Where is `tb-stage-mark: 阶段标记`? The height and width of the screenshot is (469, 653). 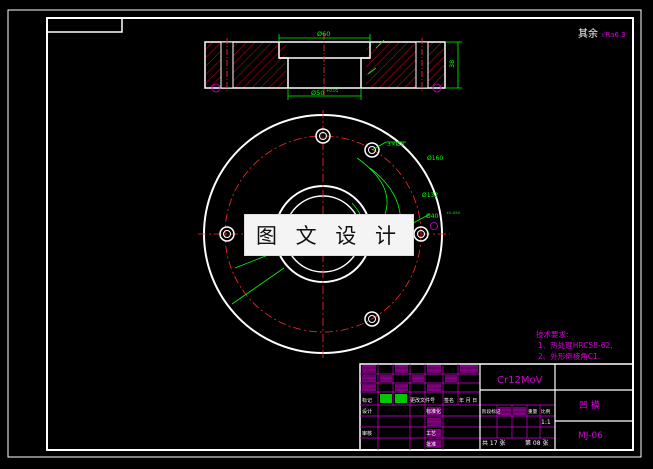 tb-stage-mark: 阶段标记 is located at coordinates (491, 411).